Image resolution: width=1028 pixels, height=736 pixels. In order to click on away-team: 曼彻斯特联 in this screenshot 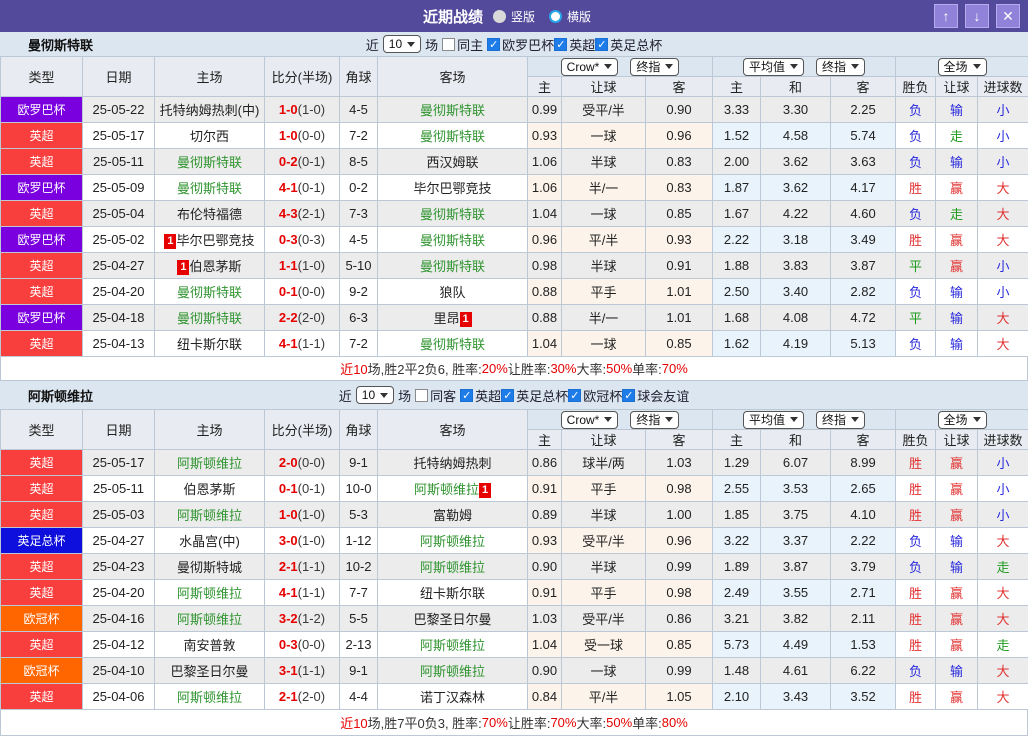, I will do `click(452, 343)`.